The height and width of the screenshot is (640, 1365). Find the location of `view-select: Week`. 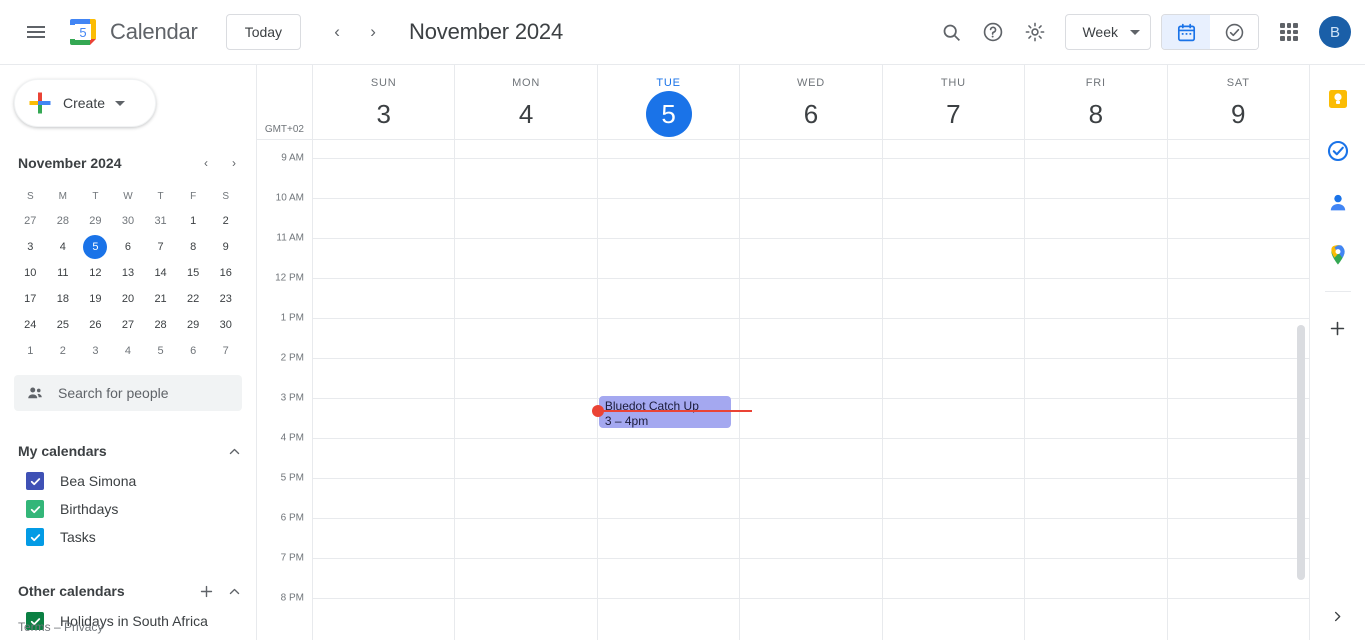

view-select: Week is located at coordinates (1108, 32).